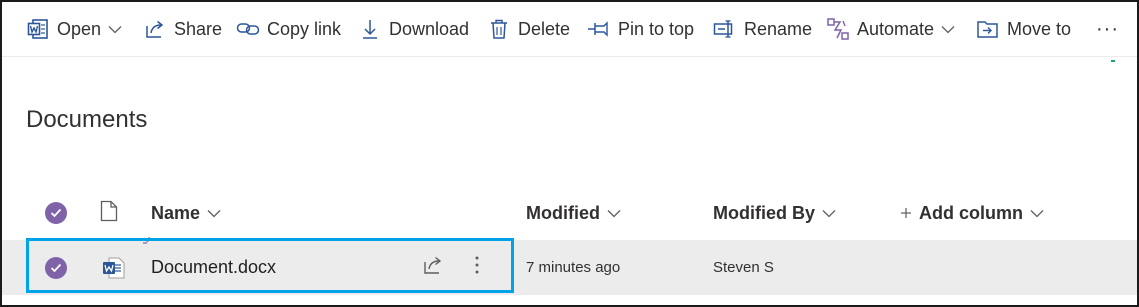 The image size is (1139, 307). Describe the element at coordinates (906, 213) in the screenshot. I see `plus-icon` at that location.